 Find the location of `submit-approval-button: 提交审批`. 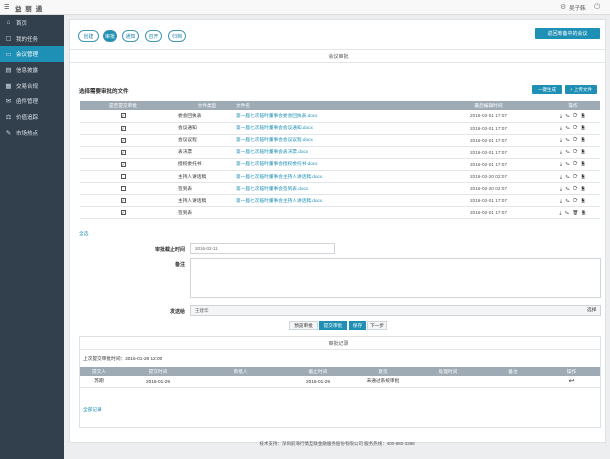

submit-approval-button: 提交审批 is located at coordinates (333, 325).